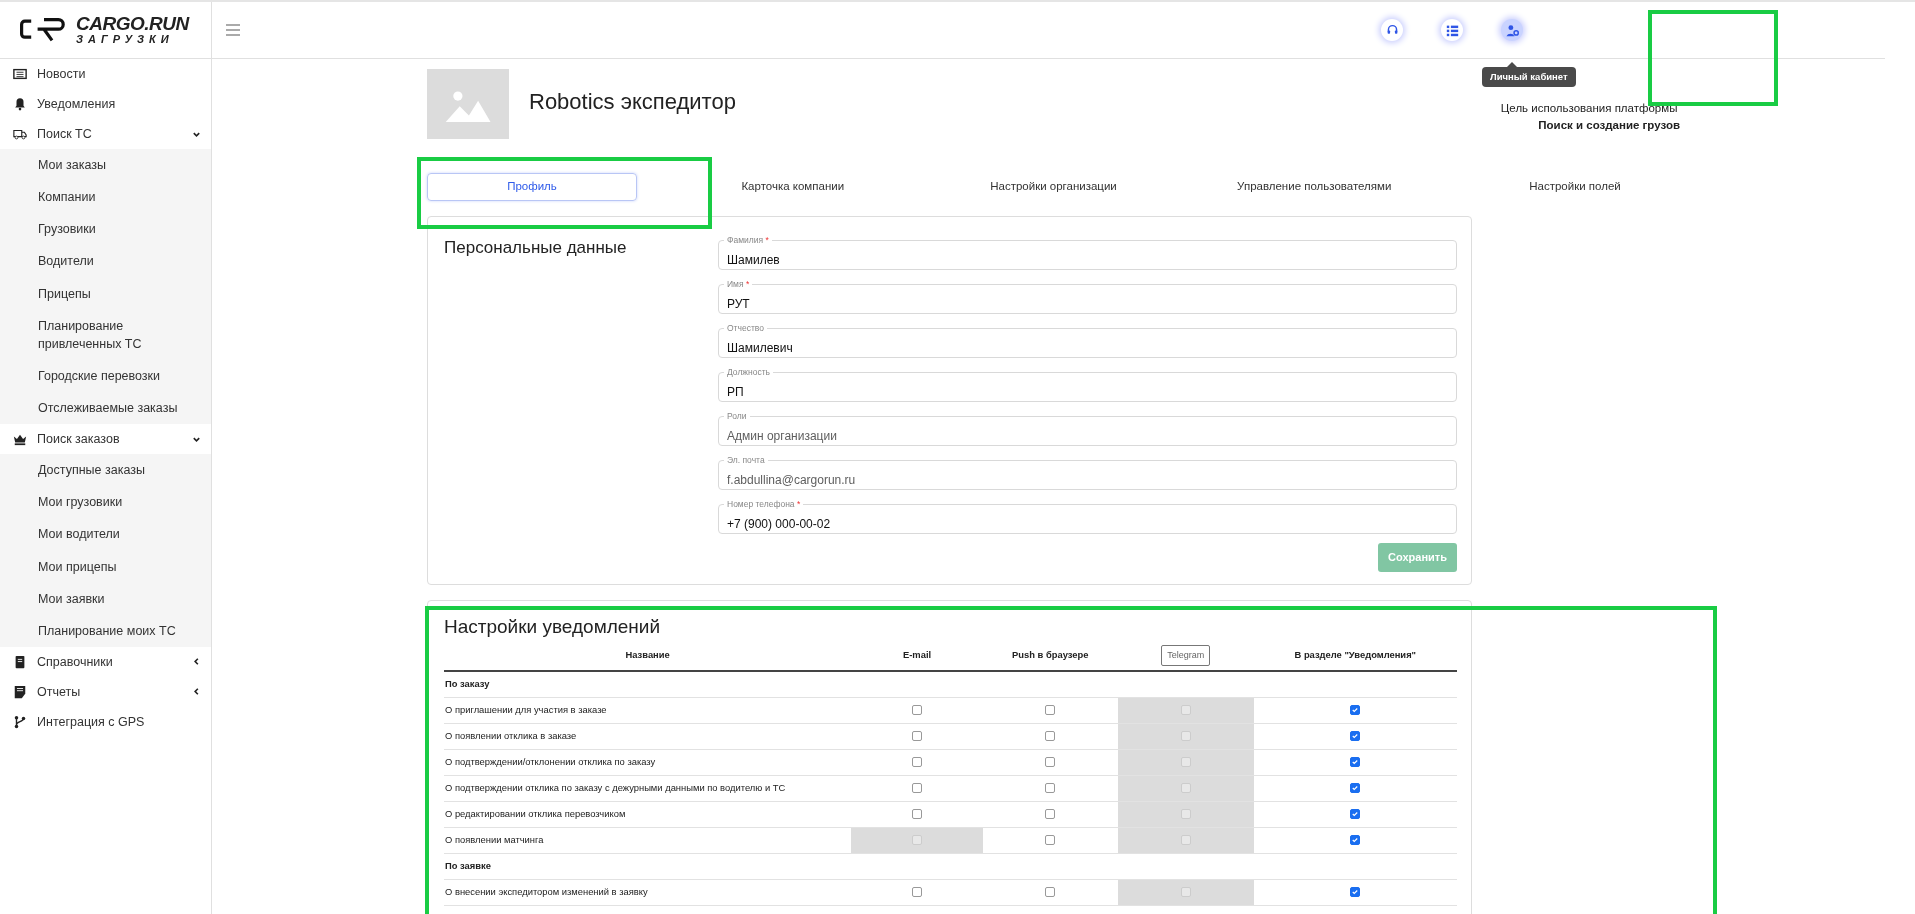 Image resolution: width=1915 pixels, height=914 pixels. Describe the element at coordinates (950, 866) in the screenshot. I see `group-label: По заявке` at that location.